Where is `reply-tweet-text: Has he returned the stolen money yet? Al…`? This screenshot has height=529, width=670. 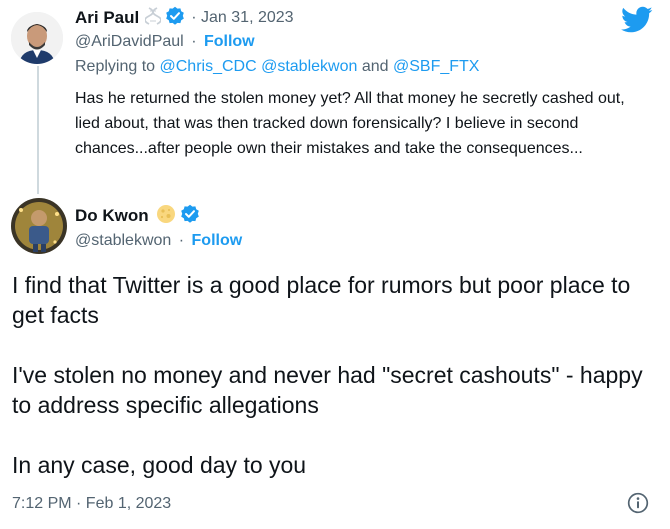
reply-tweet-text: Has he returned the stolen money yet? Al… is located at coordinates (350, 123).